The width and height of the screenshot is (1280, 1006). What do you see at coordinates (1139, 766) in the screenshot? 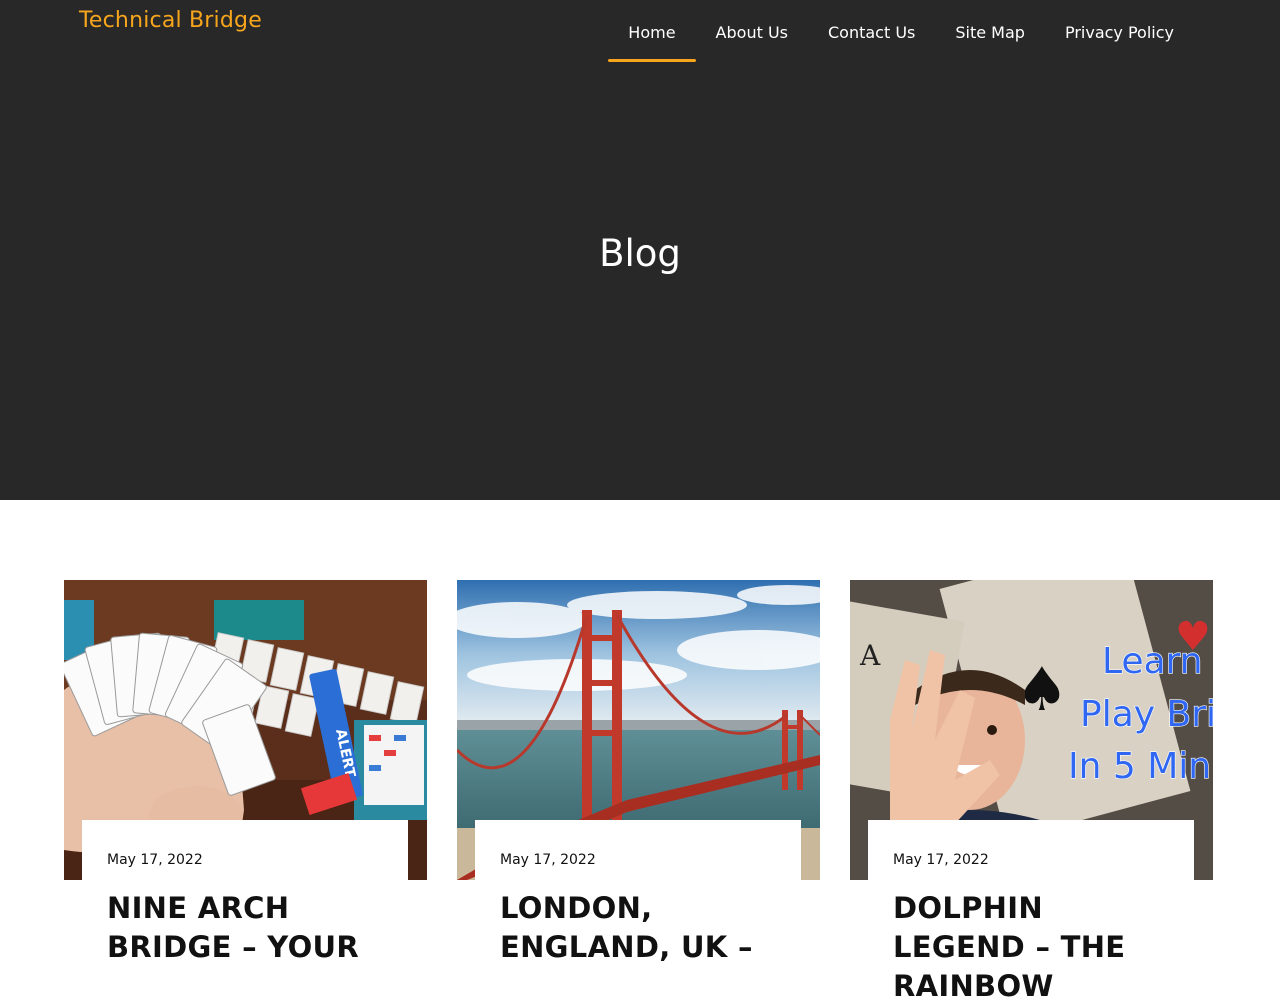
I see `thumbnail-text-line-3: In 5 Min` at bounding box center [1139, 766].